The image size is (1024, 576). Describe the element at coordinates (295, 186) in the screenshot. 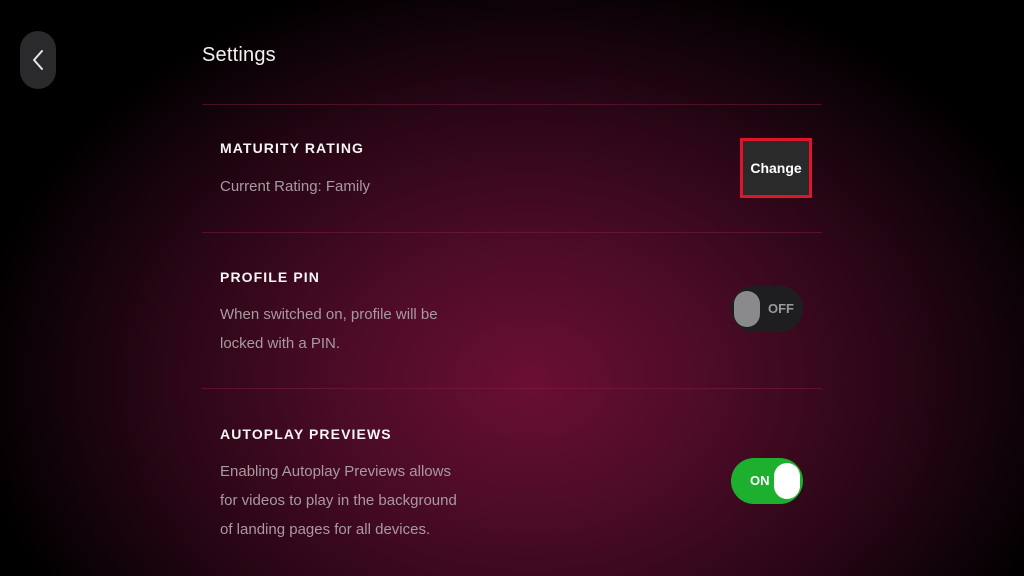

I see `maturity-rating-description: Current Rating: Family` at that location.